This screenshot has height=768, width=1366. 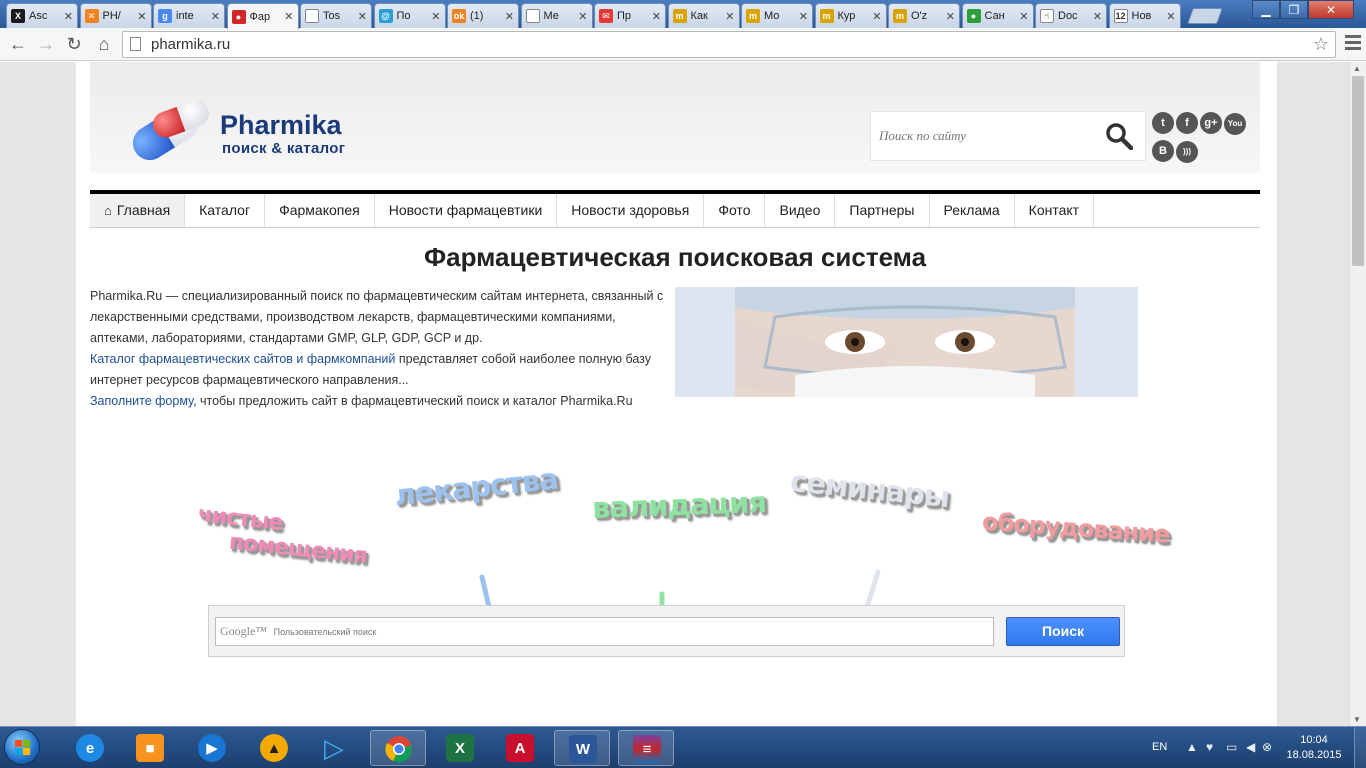 I want to click on browser-tab: @ По ✕, so click(x=409, y=15).